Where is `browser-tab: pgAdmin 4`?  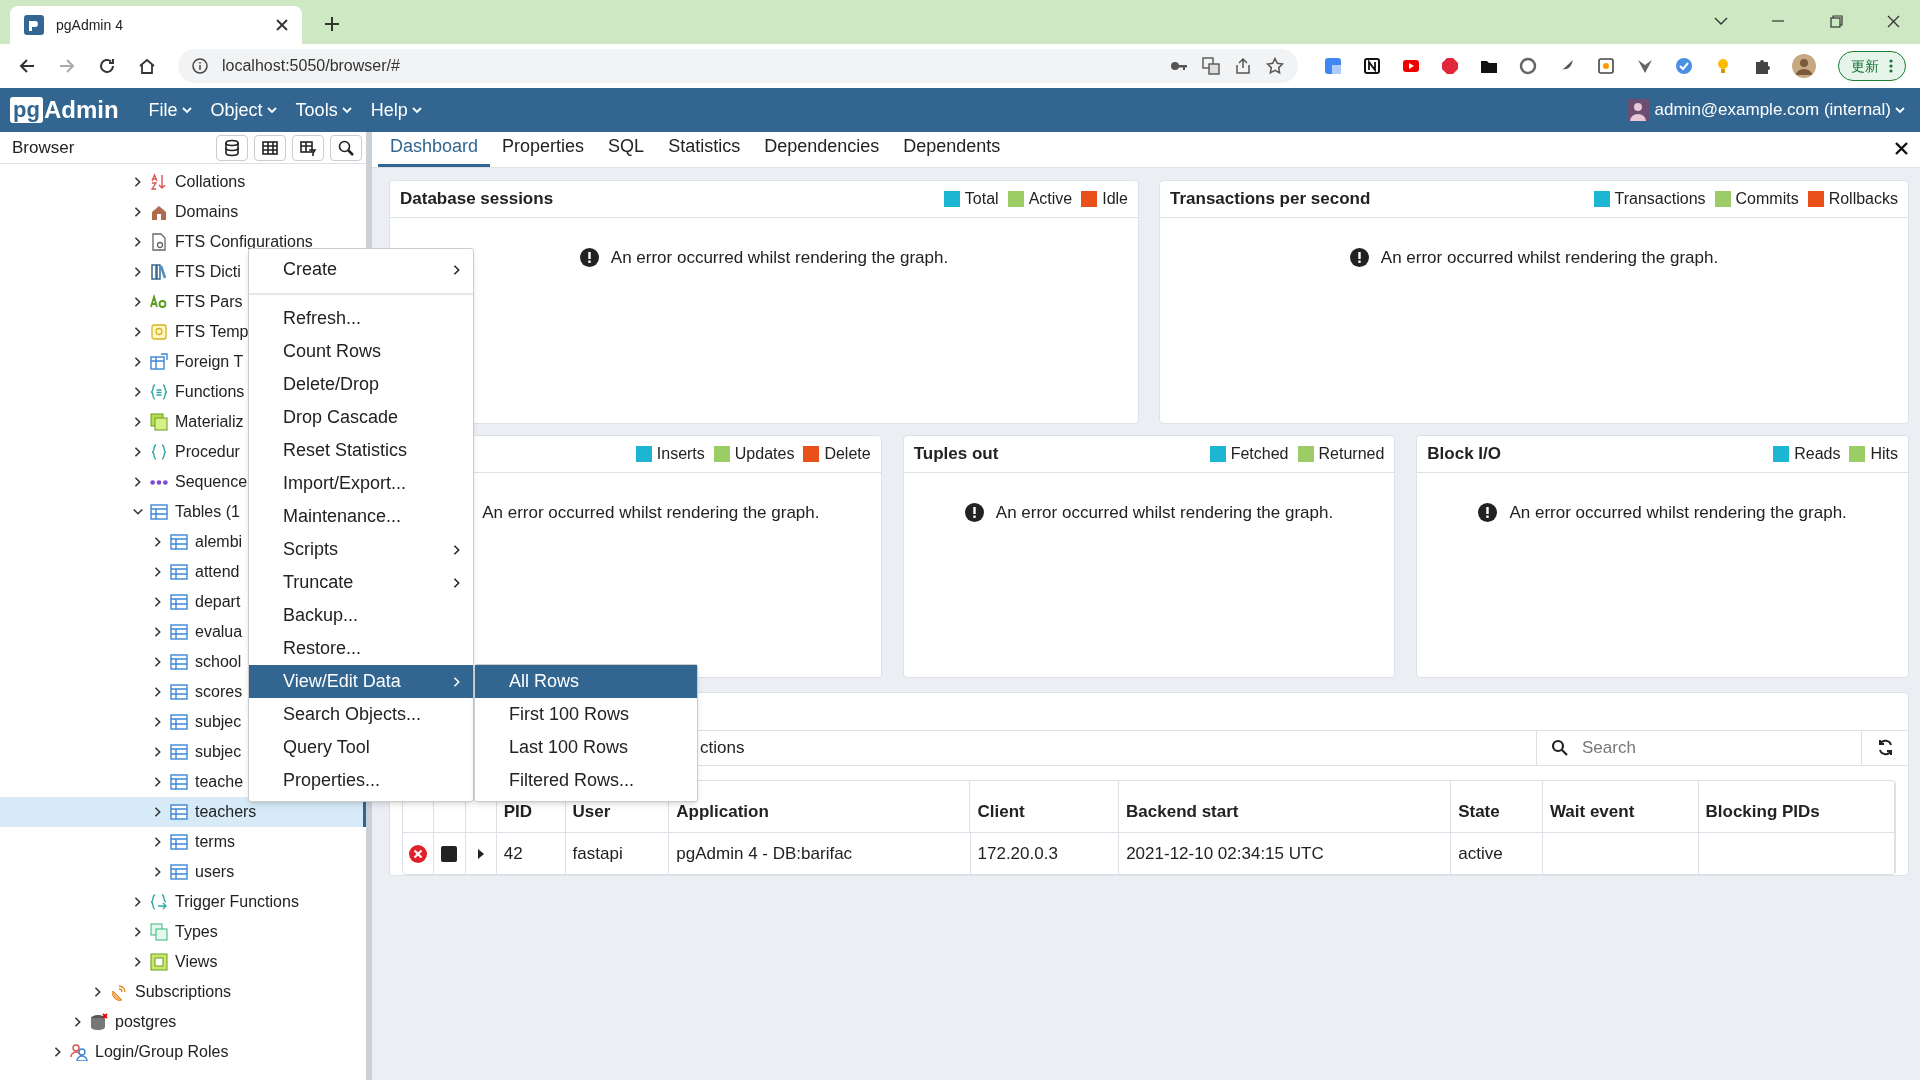
browser-tab: pgAdmin 4 is located at coordinates (156, 25).